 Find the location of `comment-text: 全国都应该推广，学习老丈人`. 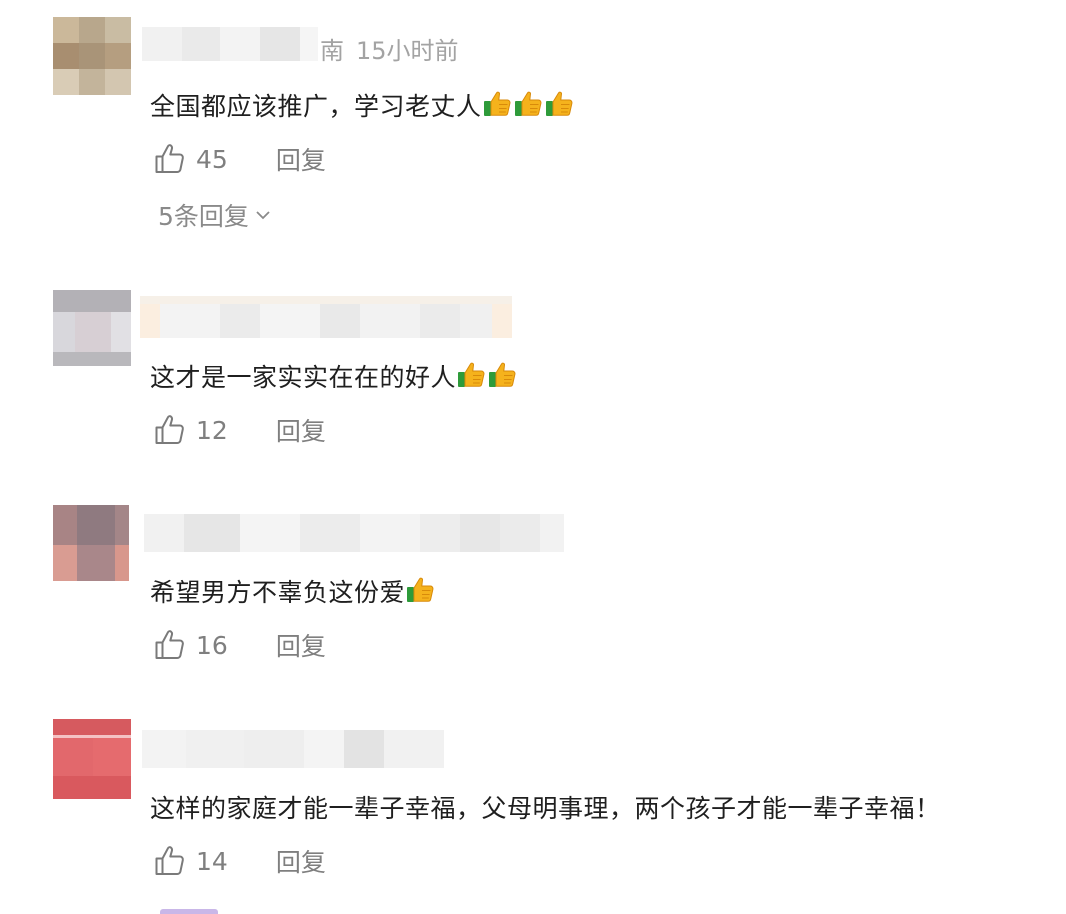

comment-text: 全国都应该推广，学习老丈人 is located at coordinates (362, 105).